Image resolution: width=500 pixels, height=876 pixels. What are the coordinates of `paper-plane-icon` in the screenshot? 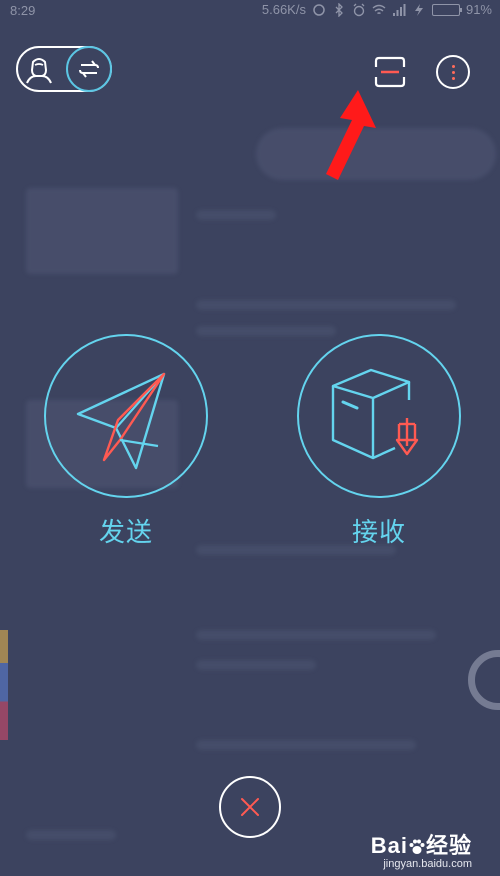 It's located at (121, 421).